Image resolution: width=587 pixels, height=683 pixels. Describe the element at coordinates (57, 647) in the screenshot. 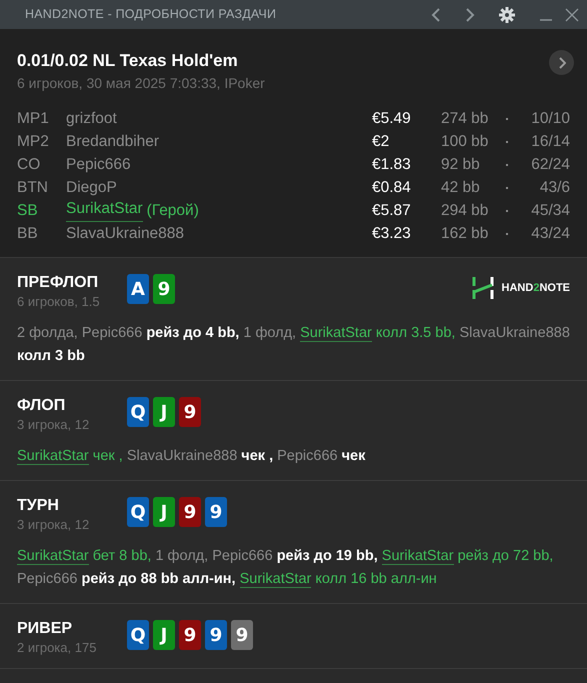

I see `street-info: 2 игрока, 175` at that location.